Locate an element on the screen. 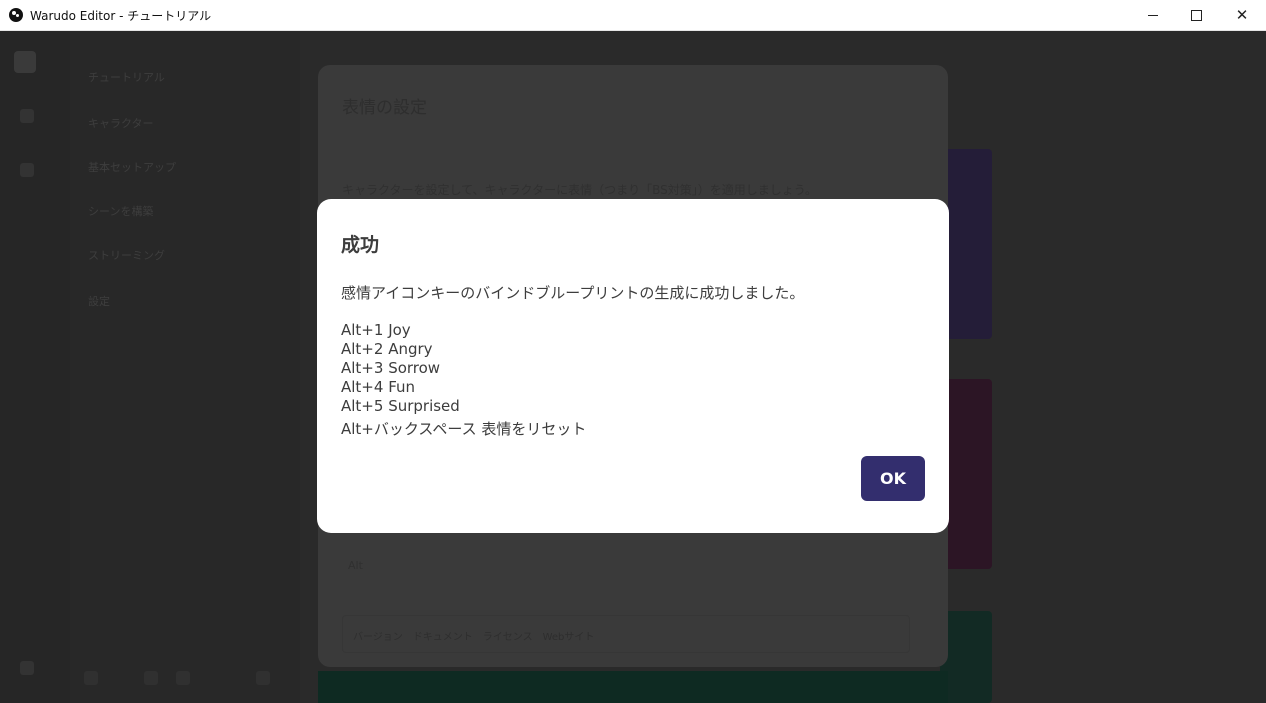 This screenshot has height=703, width=1266. dialog-title: 表情の設定 is located at coordinates (384, 108).